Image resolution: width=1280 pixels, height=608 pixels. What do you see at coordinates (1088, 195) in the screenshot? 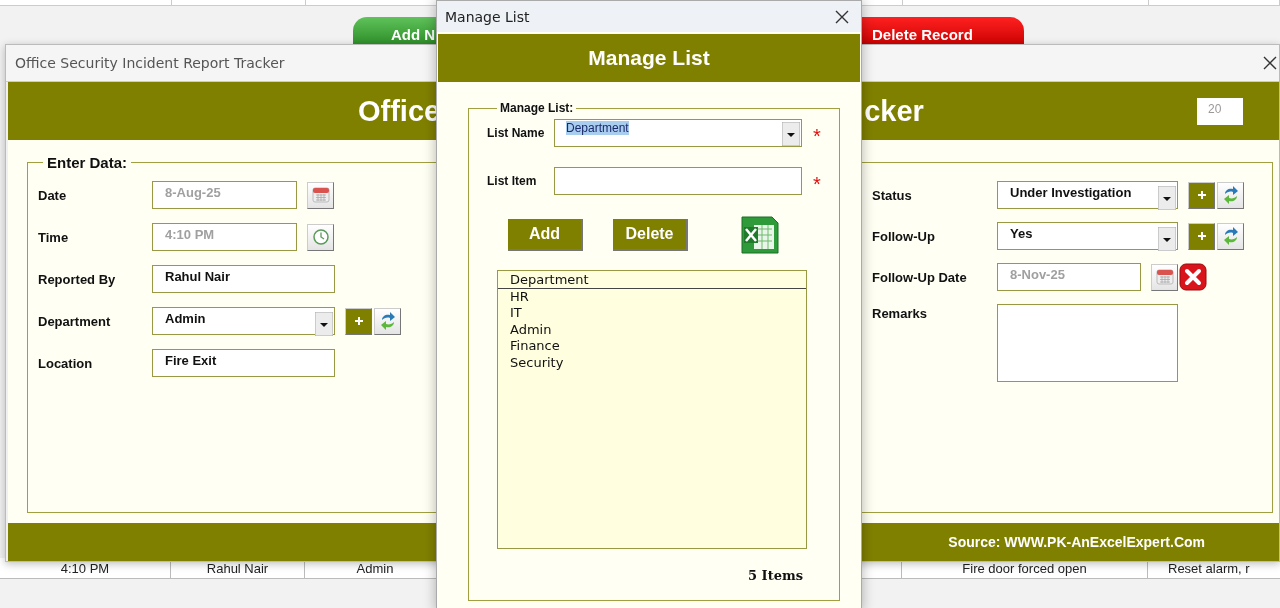
I see `dropdown-field: Under Investigation` at bounding box center [1088, 195].